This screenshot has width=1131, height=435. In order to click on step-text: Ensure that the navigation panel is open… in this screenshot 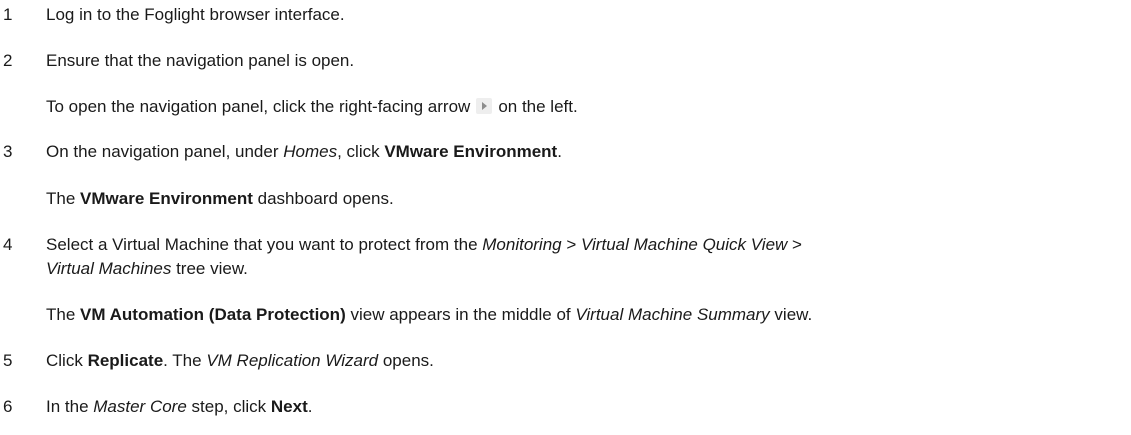, I will do `click(200, 60)`.